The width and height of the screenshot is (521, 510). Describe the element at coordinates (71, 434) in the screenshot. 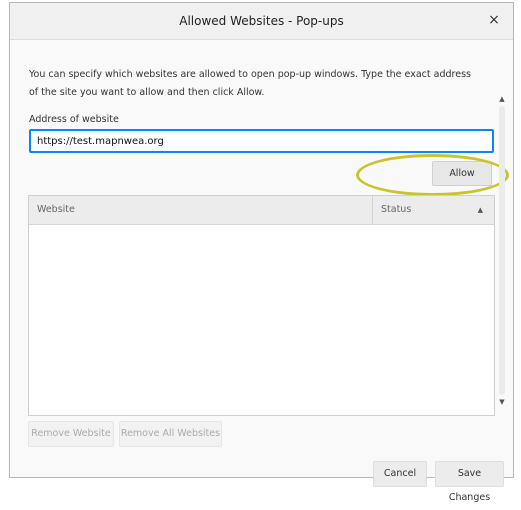

I see `remove-website-button: Remove Website` at that location.